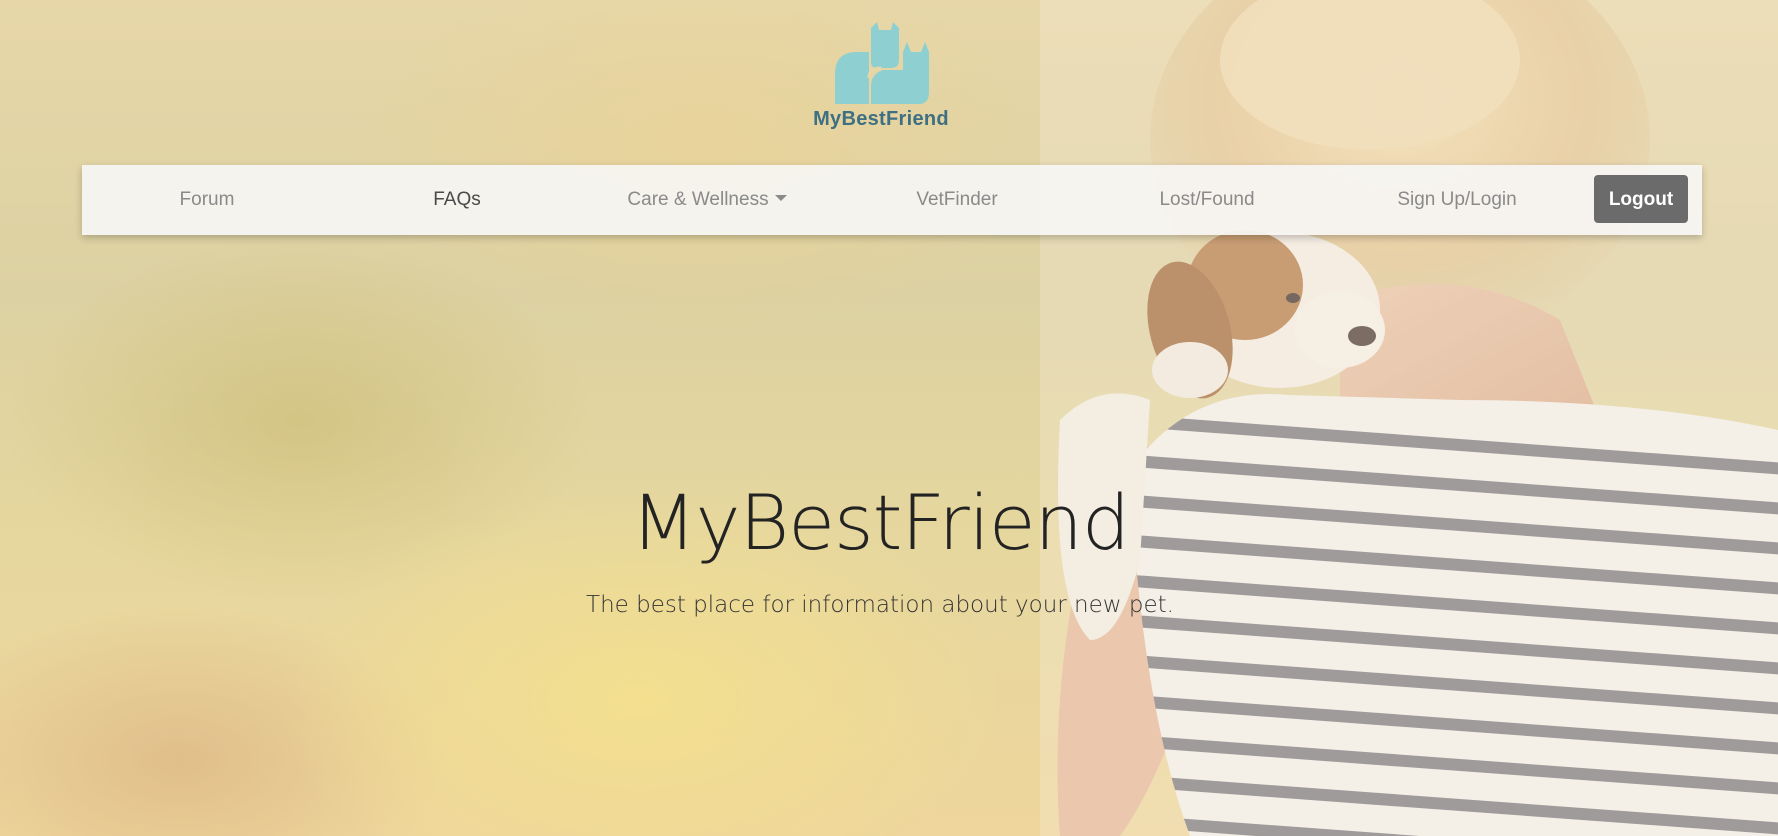 The width and height of the screenshot is (1778, 836). I want to click on site-logo: MyBestFriend, so click(881, 76).